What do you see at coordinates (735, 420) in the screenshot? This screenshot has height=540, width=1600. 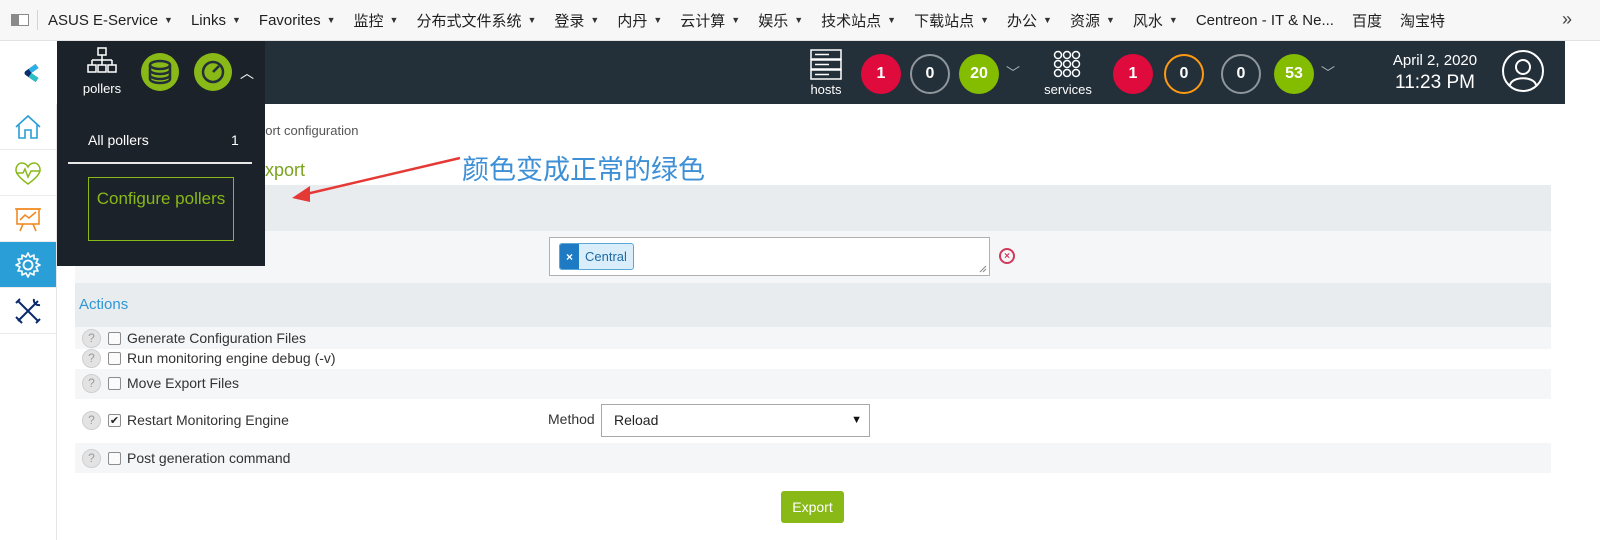 I see `method-select: Reload ▼` at bounding box center [735, 420].